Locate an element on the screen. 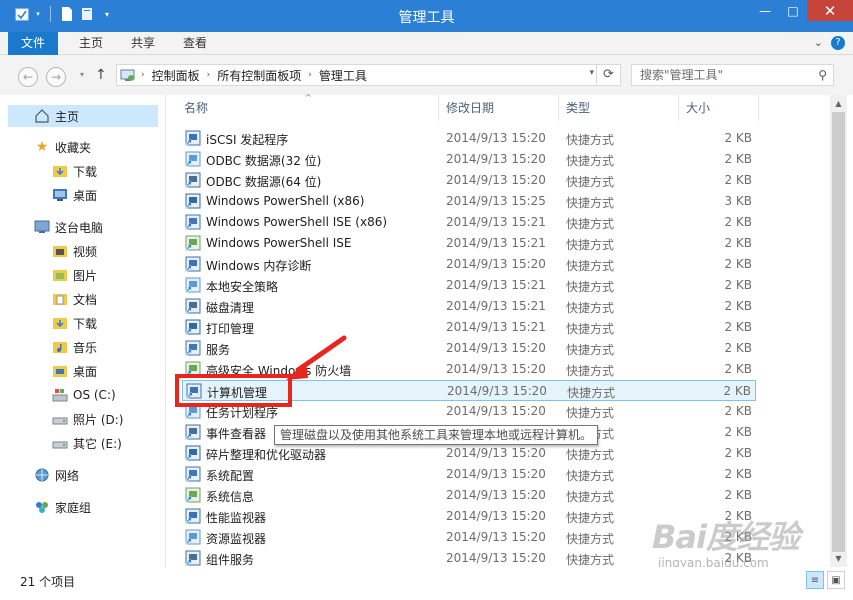 The height and width of the screenshot is (600, 853). sidebar-item-network: 网络 is located at coordinates (56, 475).